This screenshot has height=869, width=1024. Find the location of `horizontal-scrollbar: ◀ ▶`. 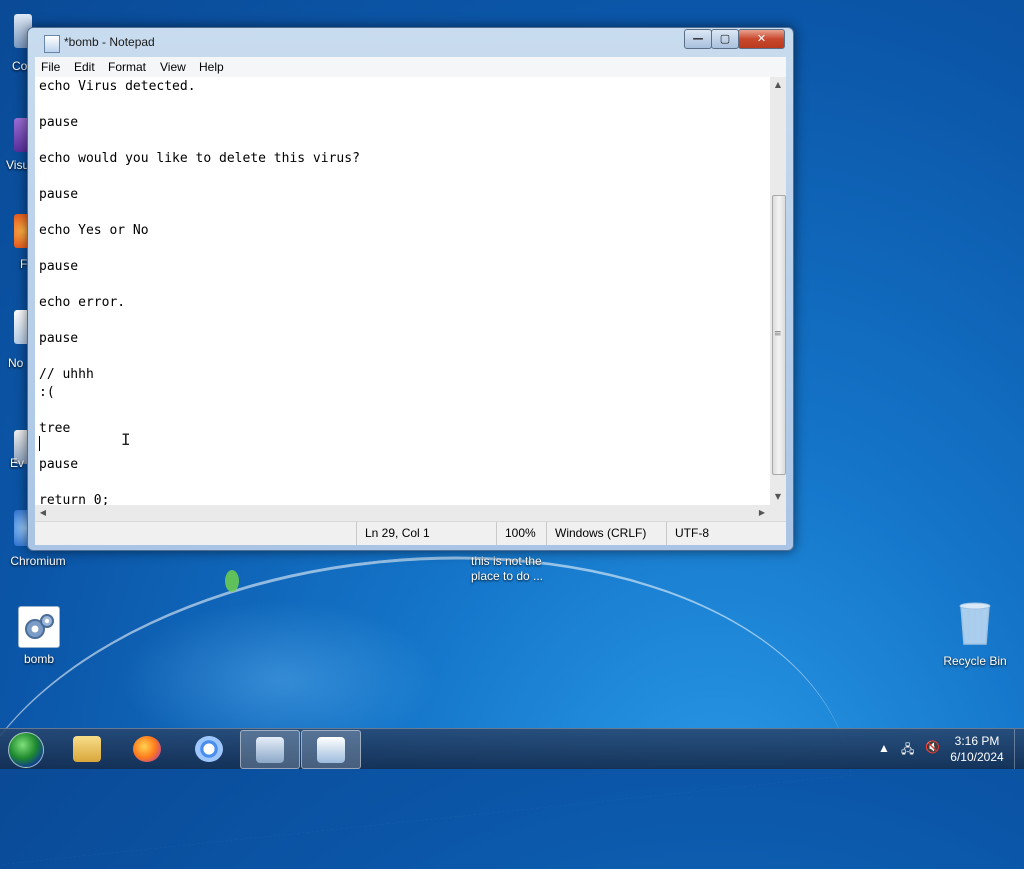

horizontal-scrollbar: ◀ ▶ is located at coordinates (402, 513).